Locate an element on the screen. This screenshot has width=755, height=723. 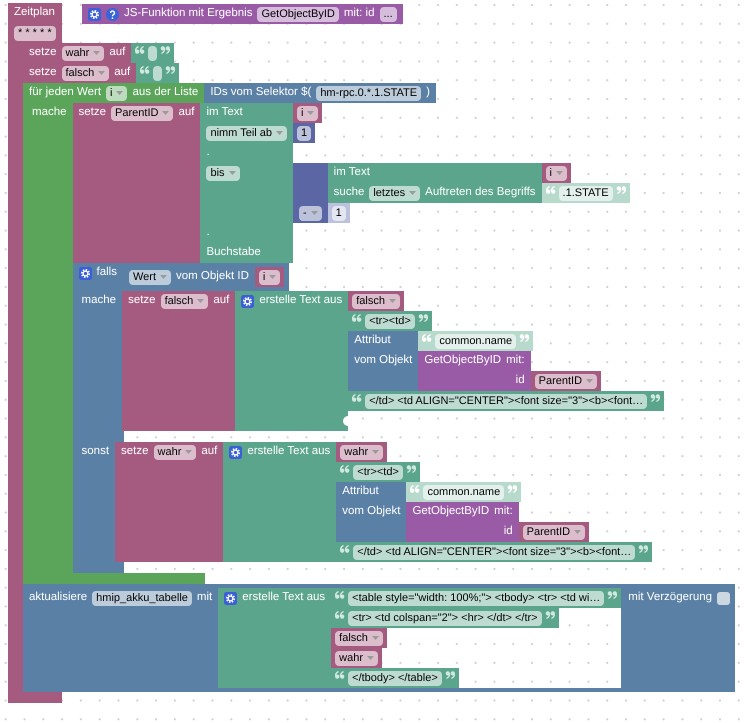
text-block: </tbody> </table> is located at coordinates (395, 678).